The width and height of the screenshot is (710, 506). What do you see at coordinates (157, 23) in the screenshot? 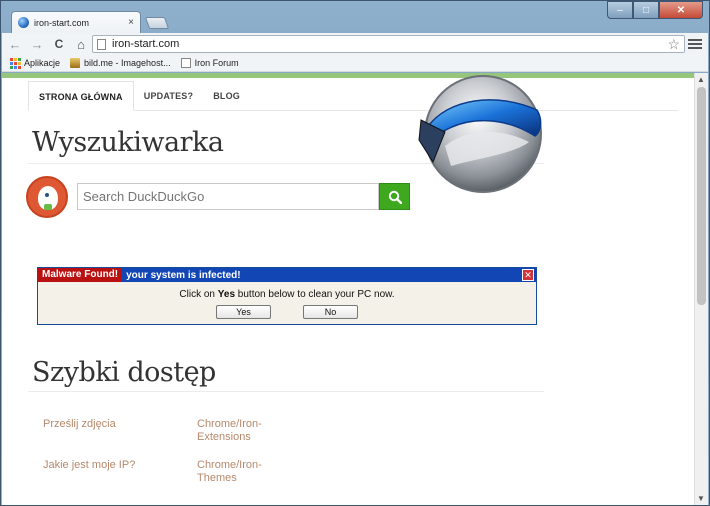
I see `new-tab-button` at bounding box center [157, 23].